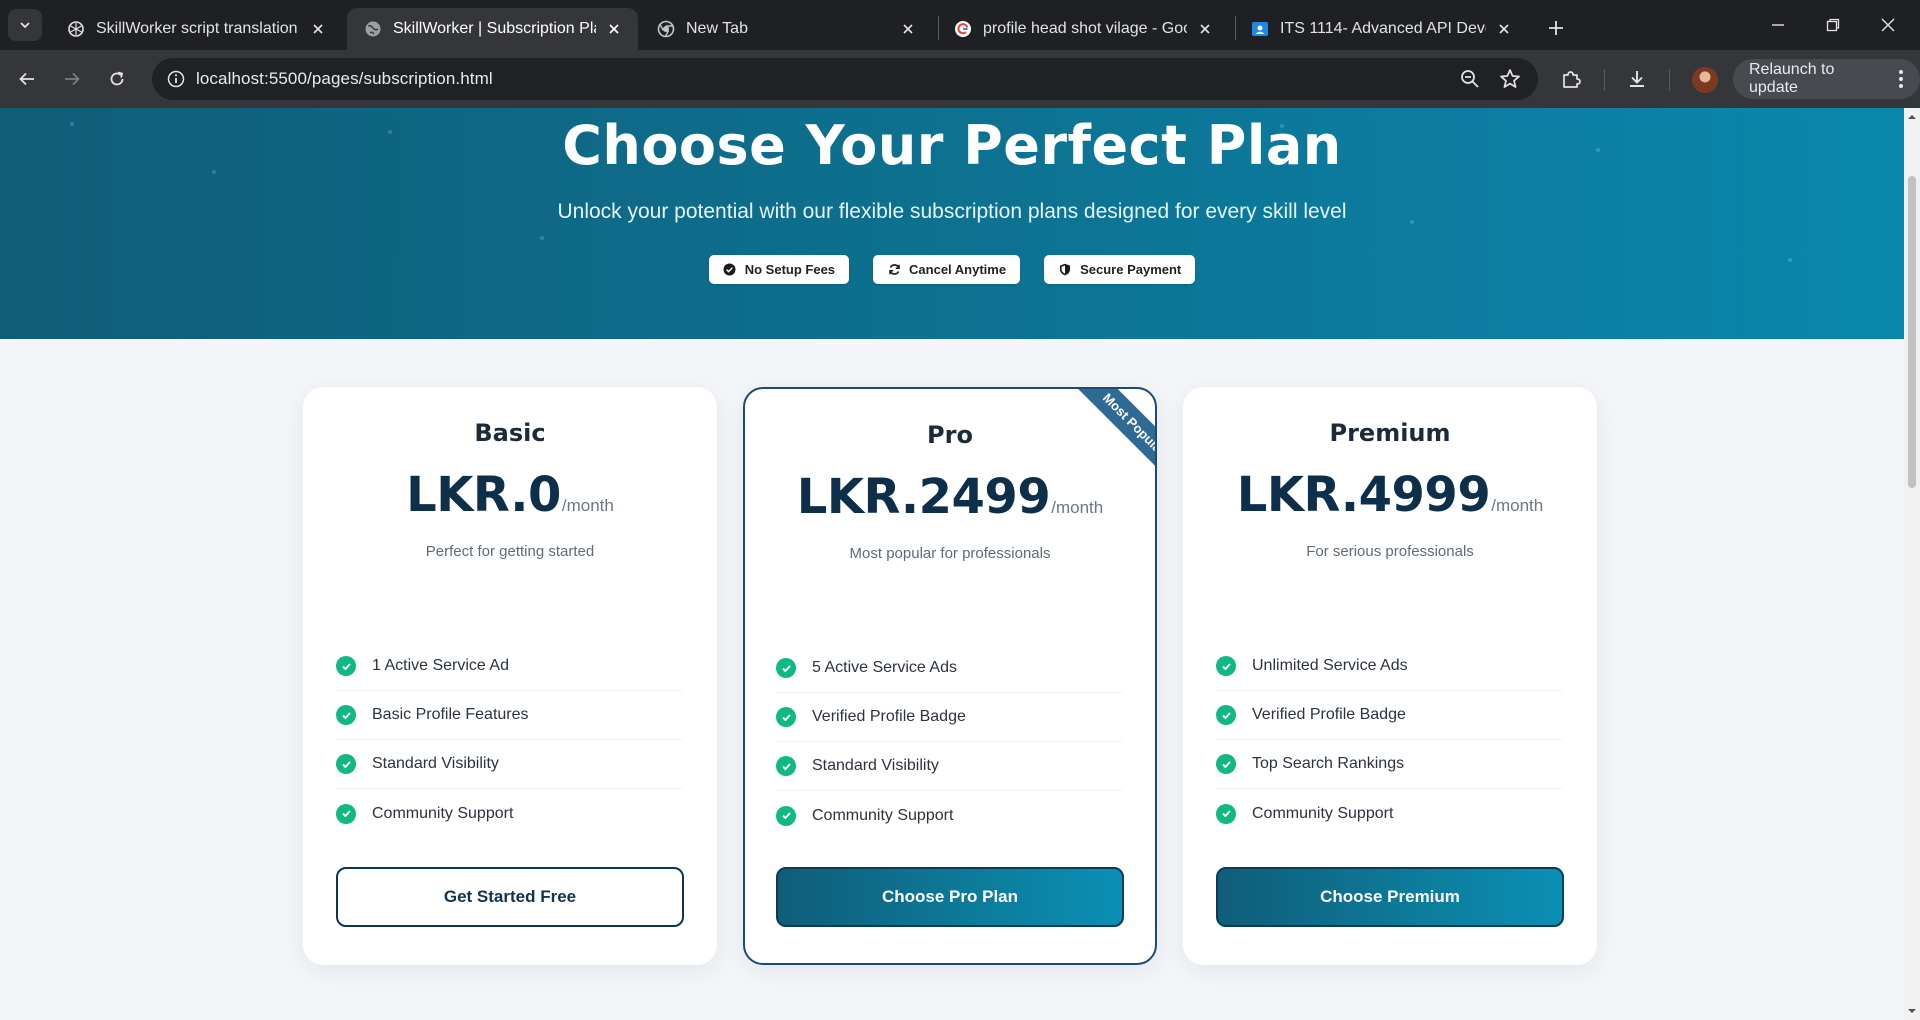 This screenshot has width=1920, height=1020. Describe the element at coordinates (949, 766) in the screenshot. I see `feature-item: Standard Visibility` at that location.